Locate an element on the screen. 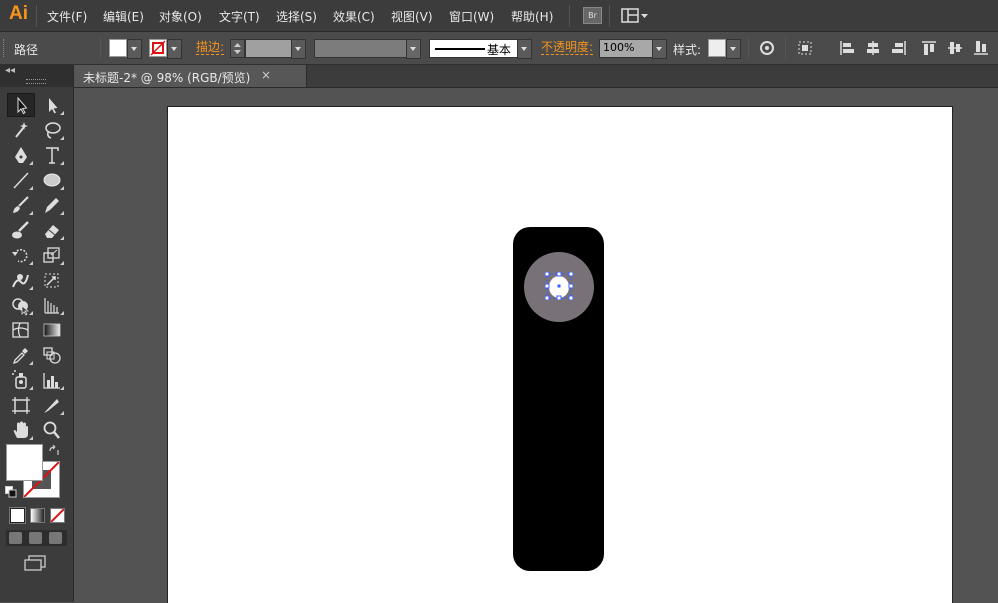 The image size is (998, 603). brush-name: 基本 is located at coordinates (499, 50).